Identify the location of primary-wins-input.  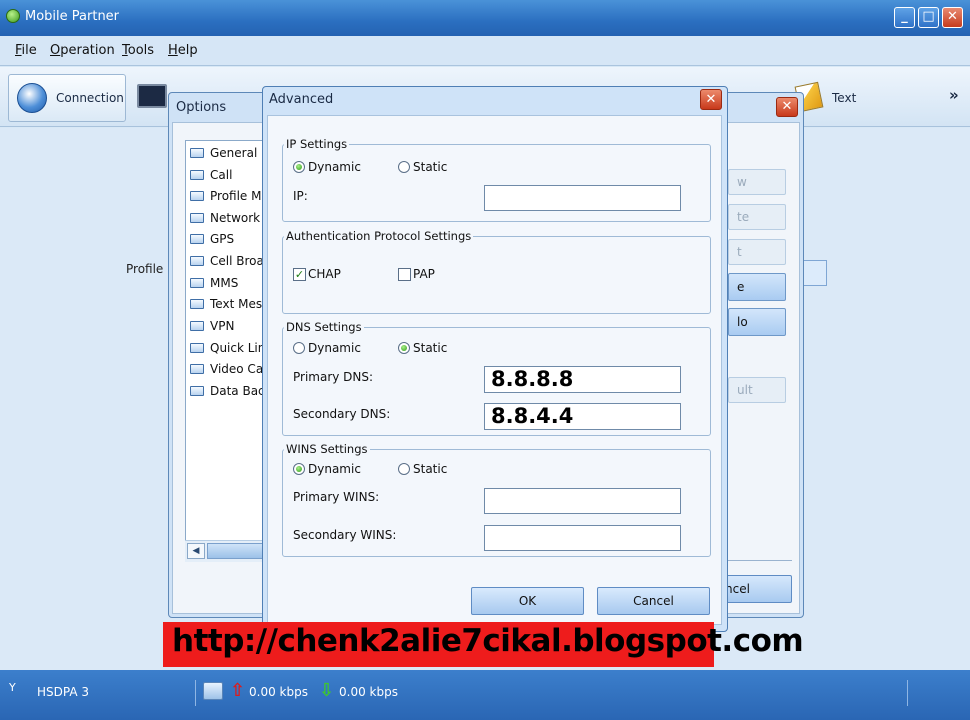
(582, 501).